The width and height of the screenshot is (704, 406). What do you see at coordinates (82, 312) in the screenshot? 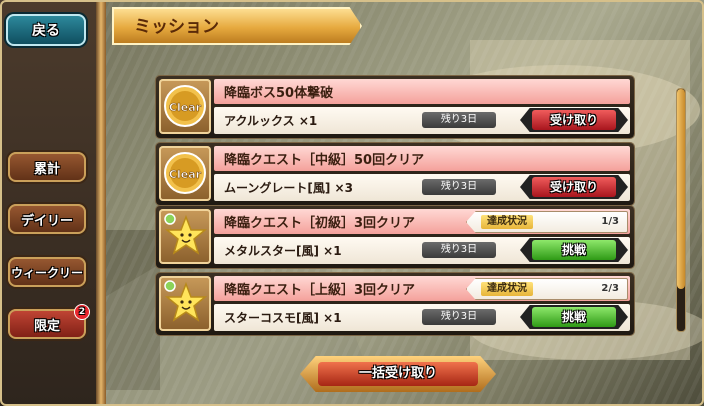
I see `notification-badge: 2` at bounding box center [82, 312].